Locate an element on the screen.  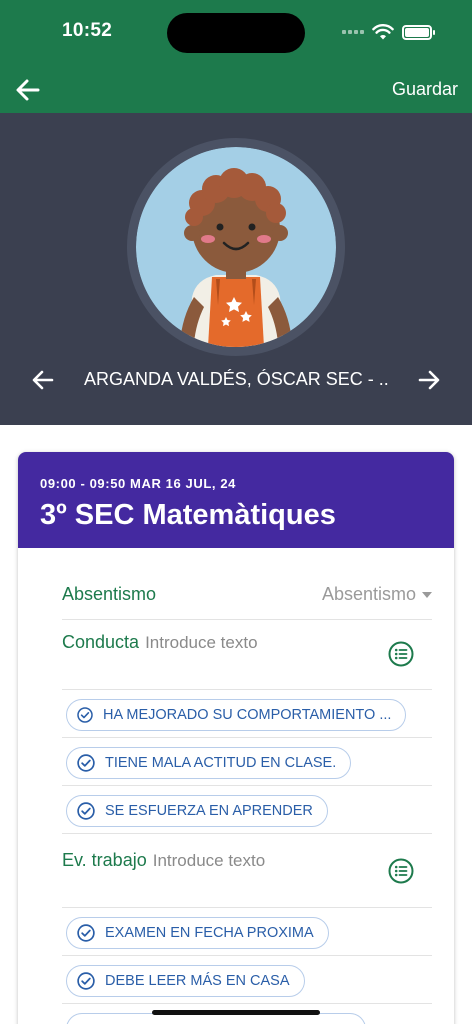
trabajo-row: Ev. trabajo Introduce texto is located at coordinates (247, 871).